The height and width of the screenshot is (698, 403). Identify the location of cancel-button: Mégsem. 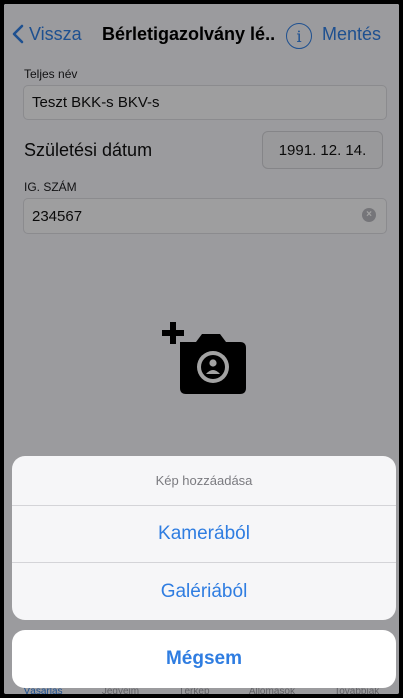
(204, 659).